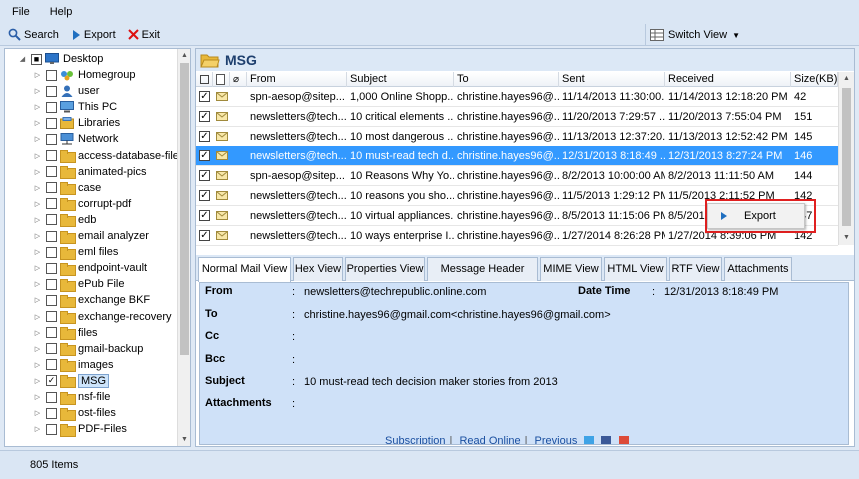 This screenshot has height=479, width=859. Describe the element at coordinates (728, 79) in the screenshot. I see `header-received: Received` at that location.